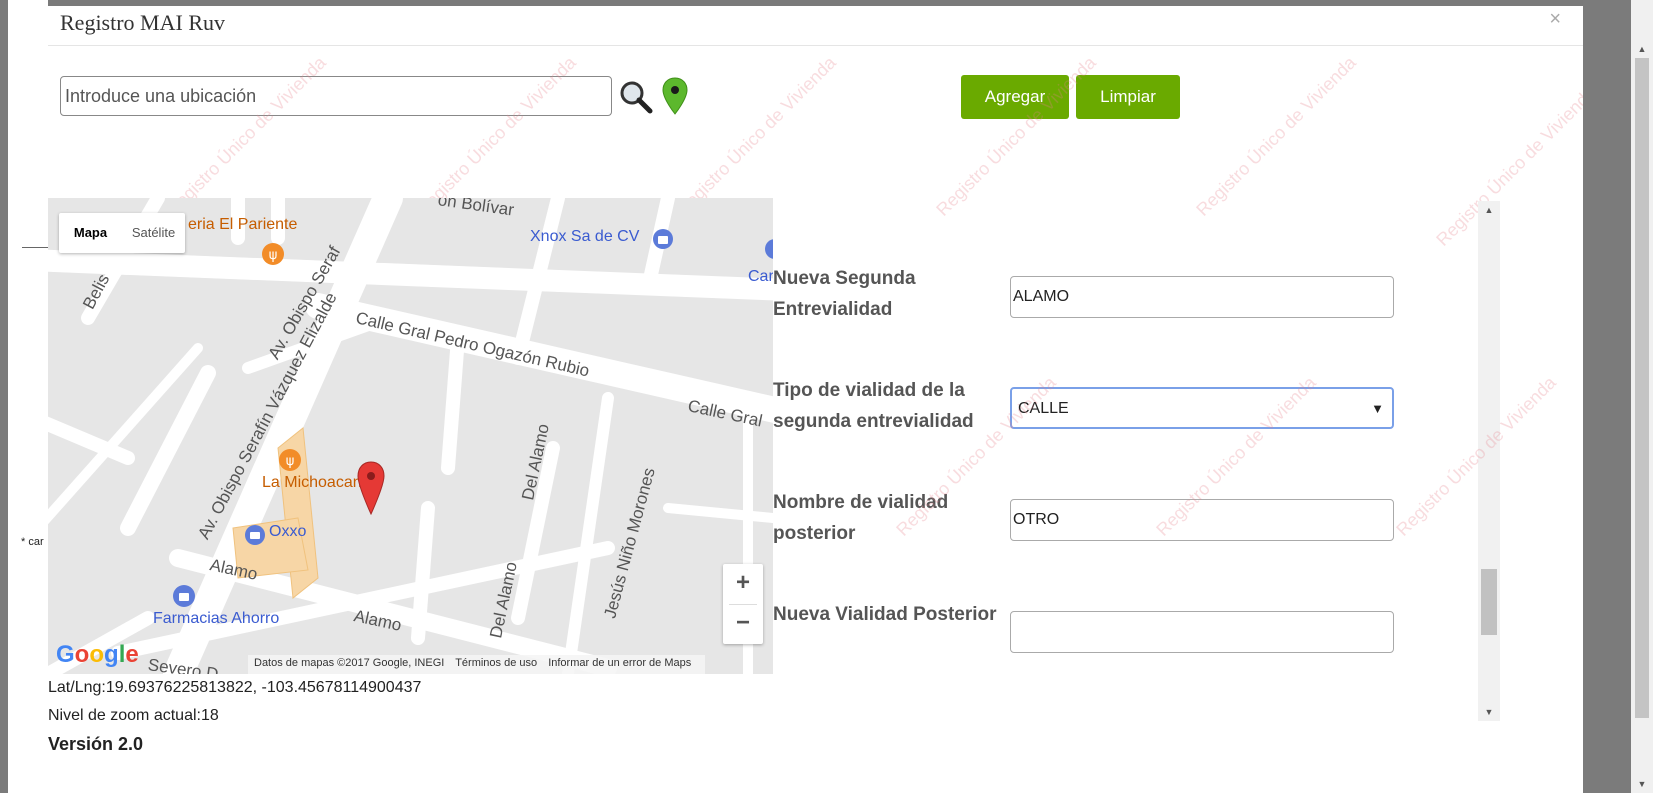  Describe the element at coordinates (760, 276) in the screenshot. I see `poi-label: Car` at that location.